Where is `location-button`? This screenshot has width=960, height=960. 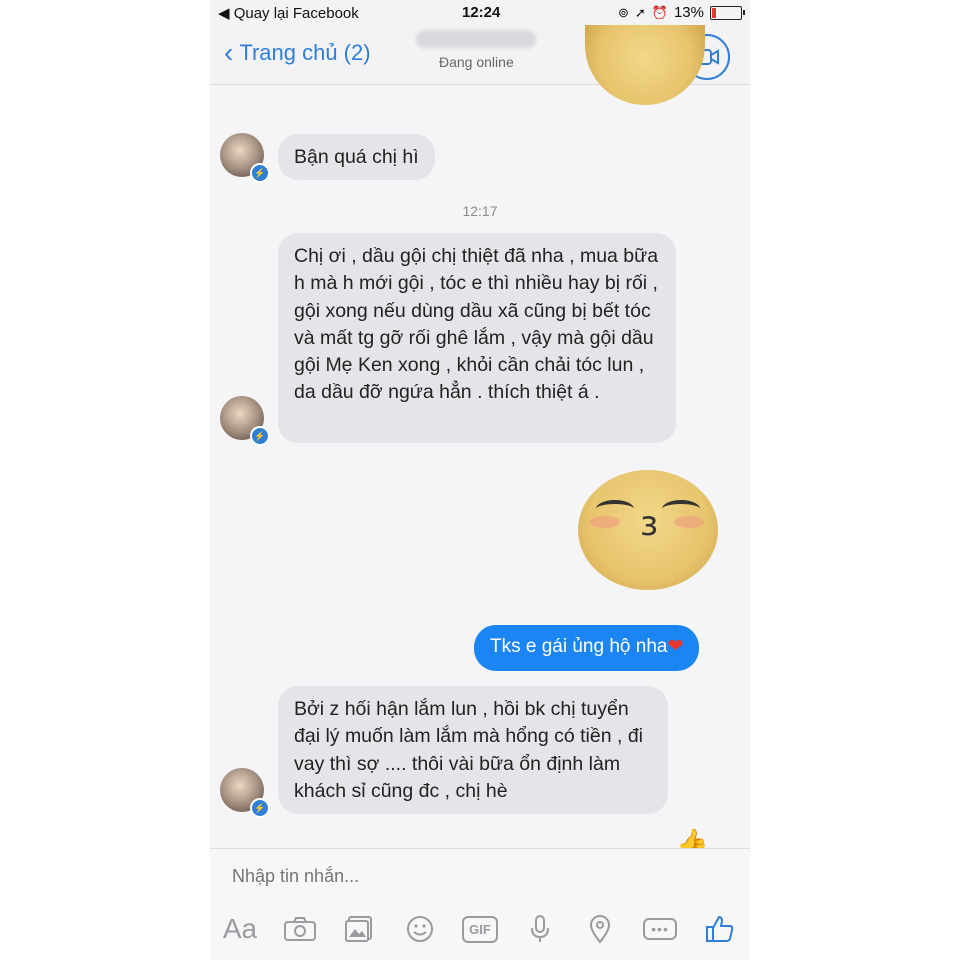 location-button is located at coordinates (600, 929).